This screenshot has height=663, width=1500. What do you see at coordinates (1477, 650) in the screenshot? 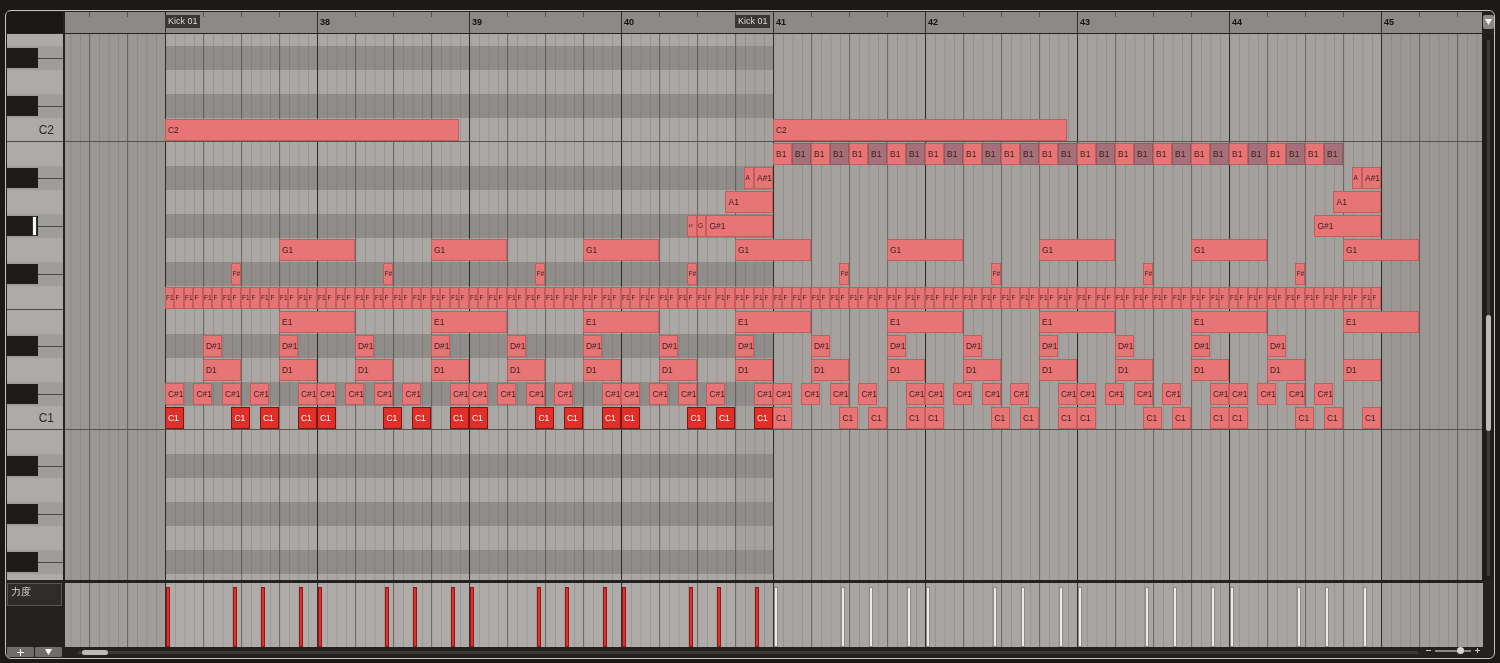
I see `plus-icon` at bounding box center [1477, 650].